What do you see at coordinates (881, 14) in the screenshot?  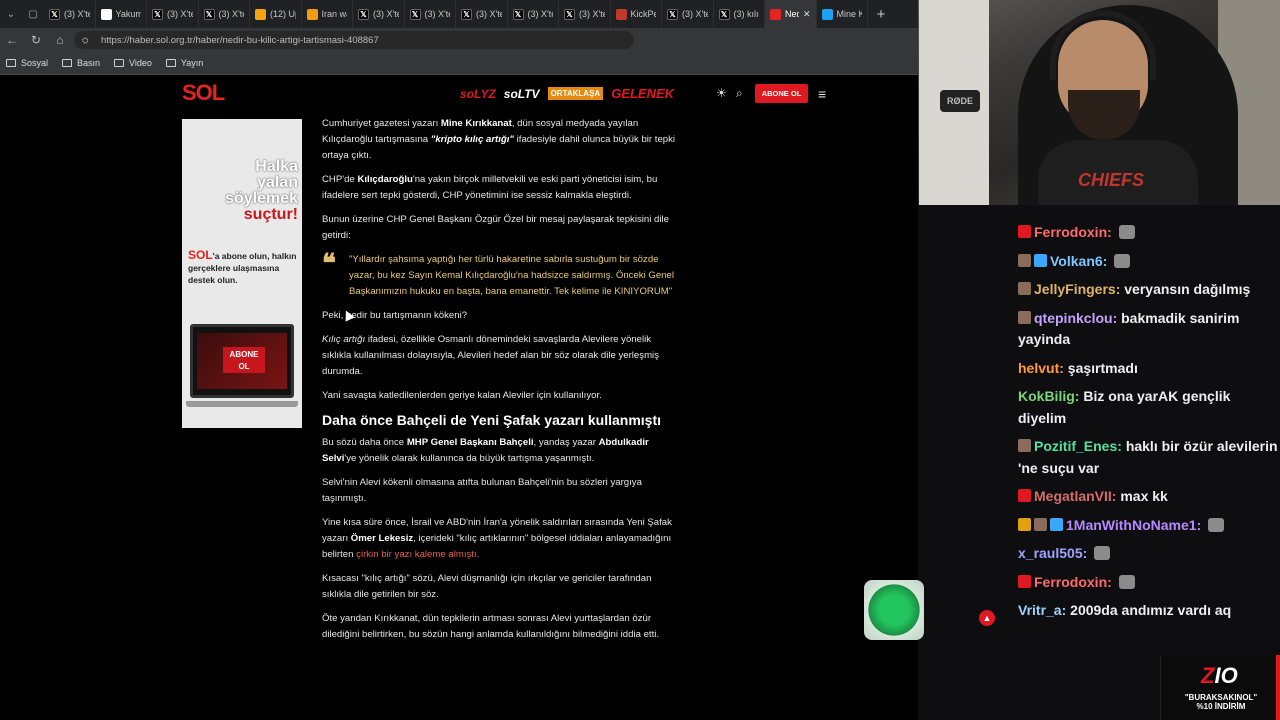 I see `new-tab-button: +` at bounding box center [881, 14].